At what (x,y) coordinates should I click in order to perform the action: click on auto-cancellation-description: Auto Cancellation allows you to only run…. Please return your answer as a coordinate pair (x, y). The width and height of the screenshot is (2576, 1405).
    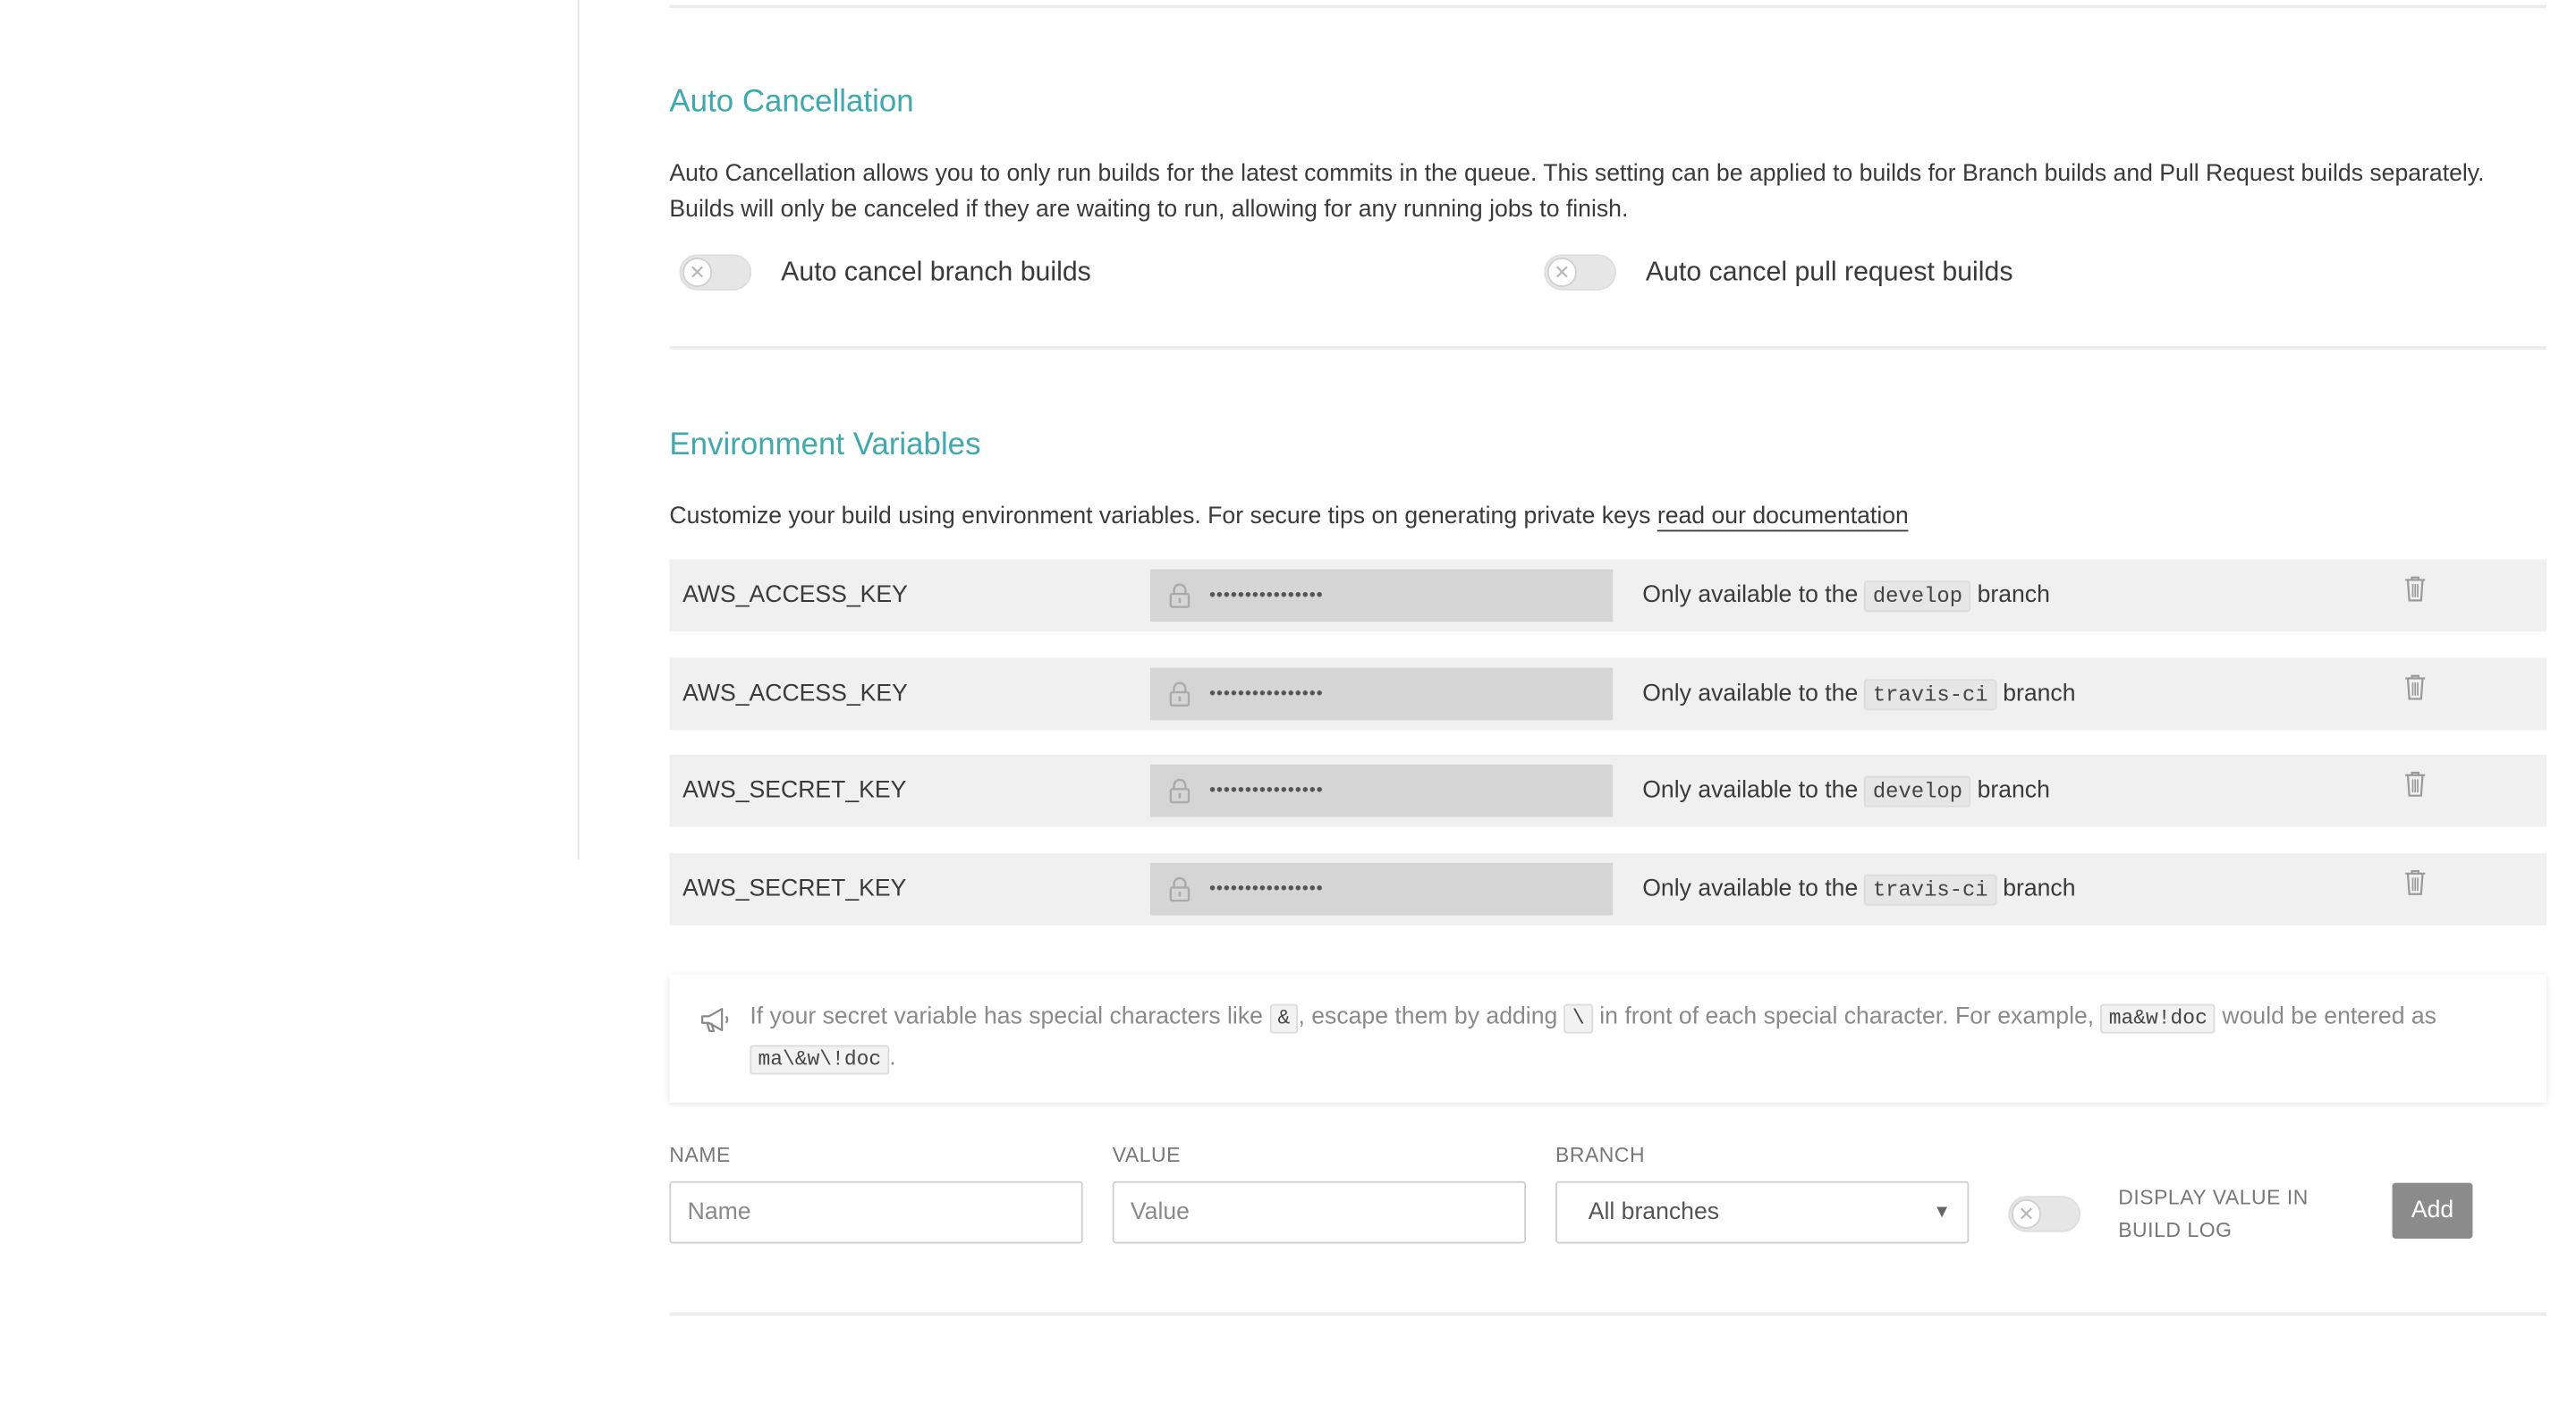
    Looking at the image, I should click on (1577, 192).